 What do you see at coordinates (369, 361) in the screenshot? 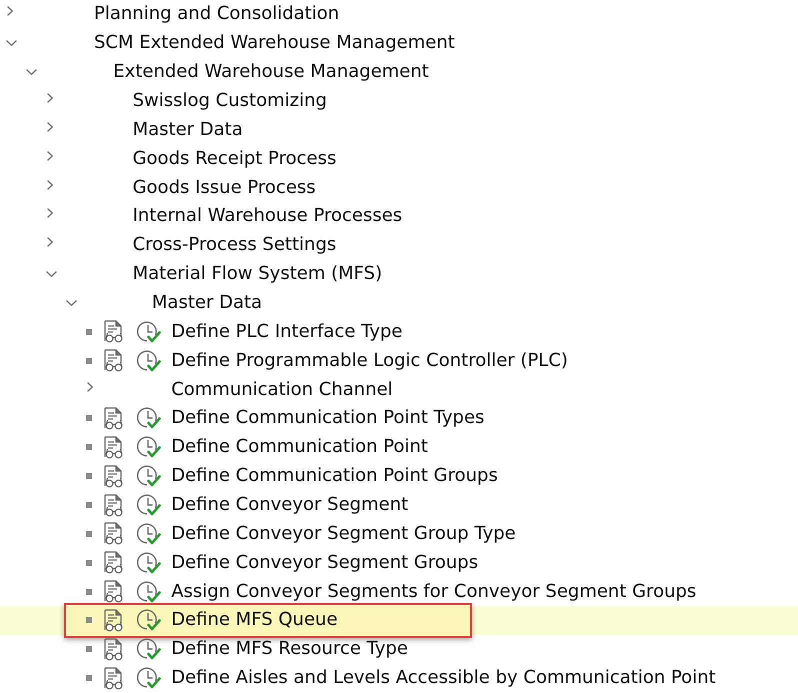
I see `node-label: Define Programmable Logic Controller (PLC)` at bounding box center [369, 361].